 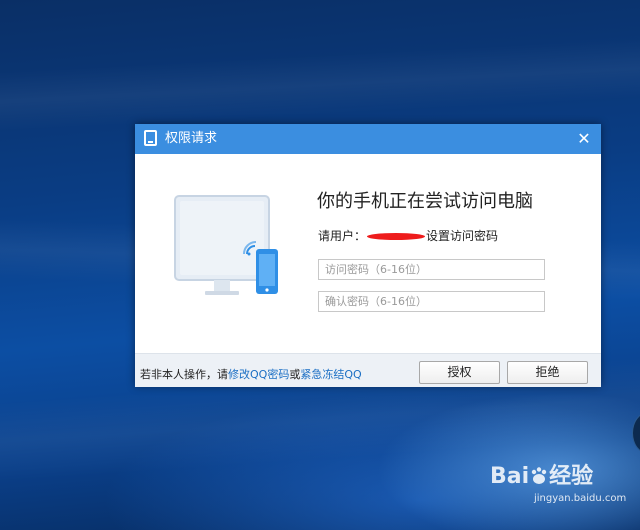 I want to click on monitor-stand, so click(x=222, y=286).